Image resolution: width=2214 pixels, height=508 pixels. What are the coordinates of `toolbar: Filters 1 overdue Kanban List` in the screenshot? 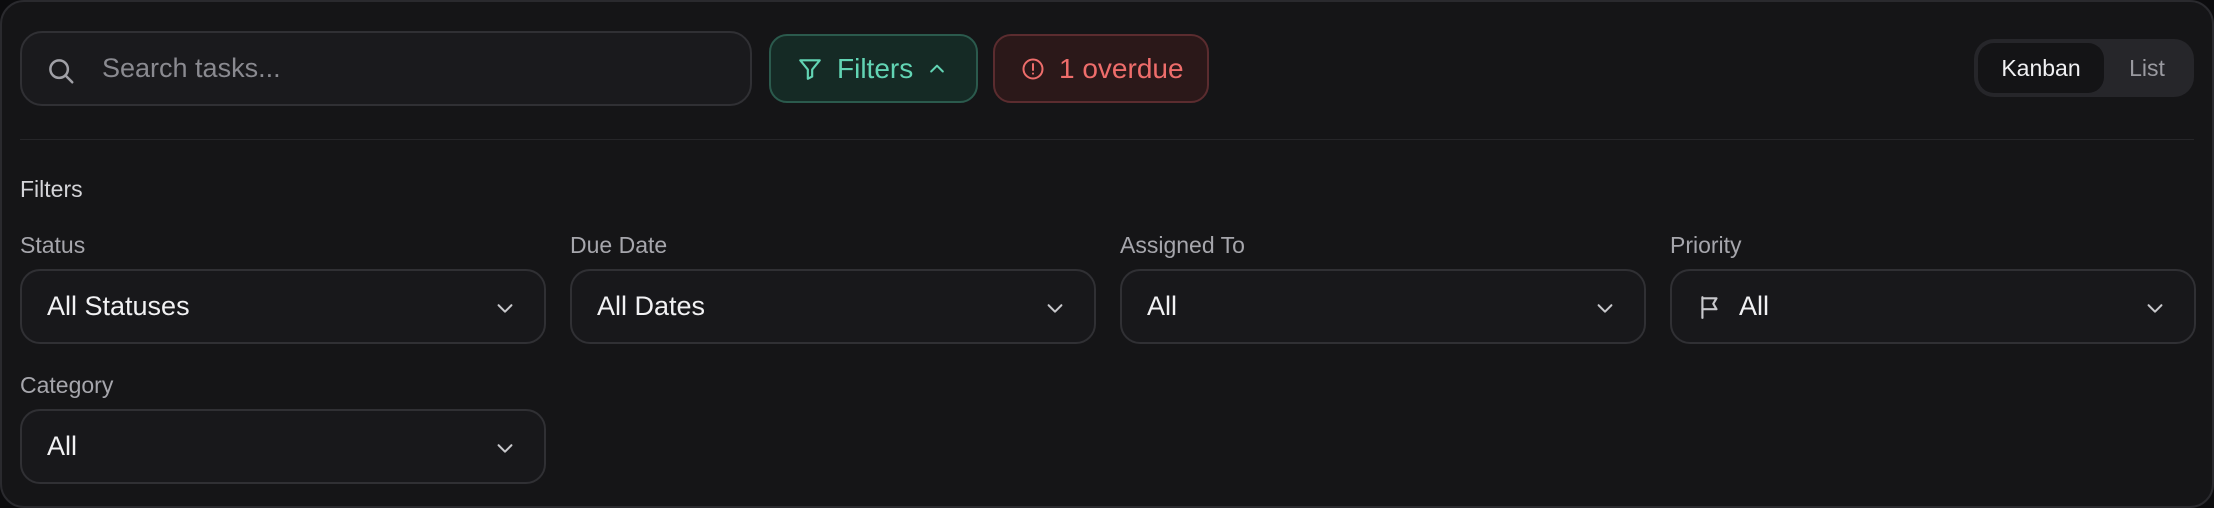 It's located at (1107, 68).